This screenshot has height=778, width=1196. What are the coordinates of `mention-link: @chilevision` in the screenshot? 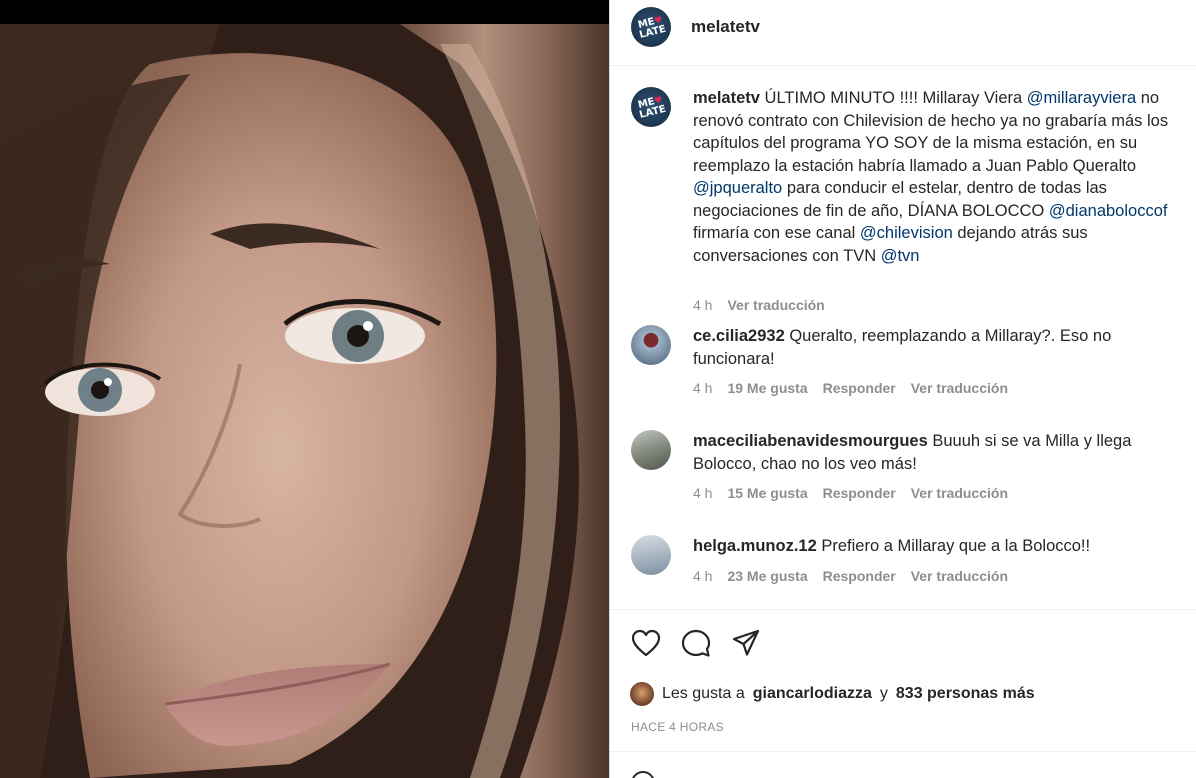 It's located at (906, 233).